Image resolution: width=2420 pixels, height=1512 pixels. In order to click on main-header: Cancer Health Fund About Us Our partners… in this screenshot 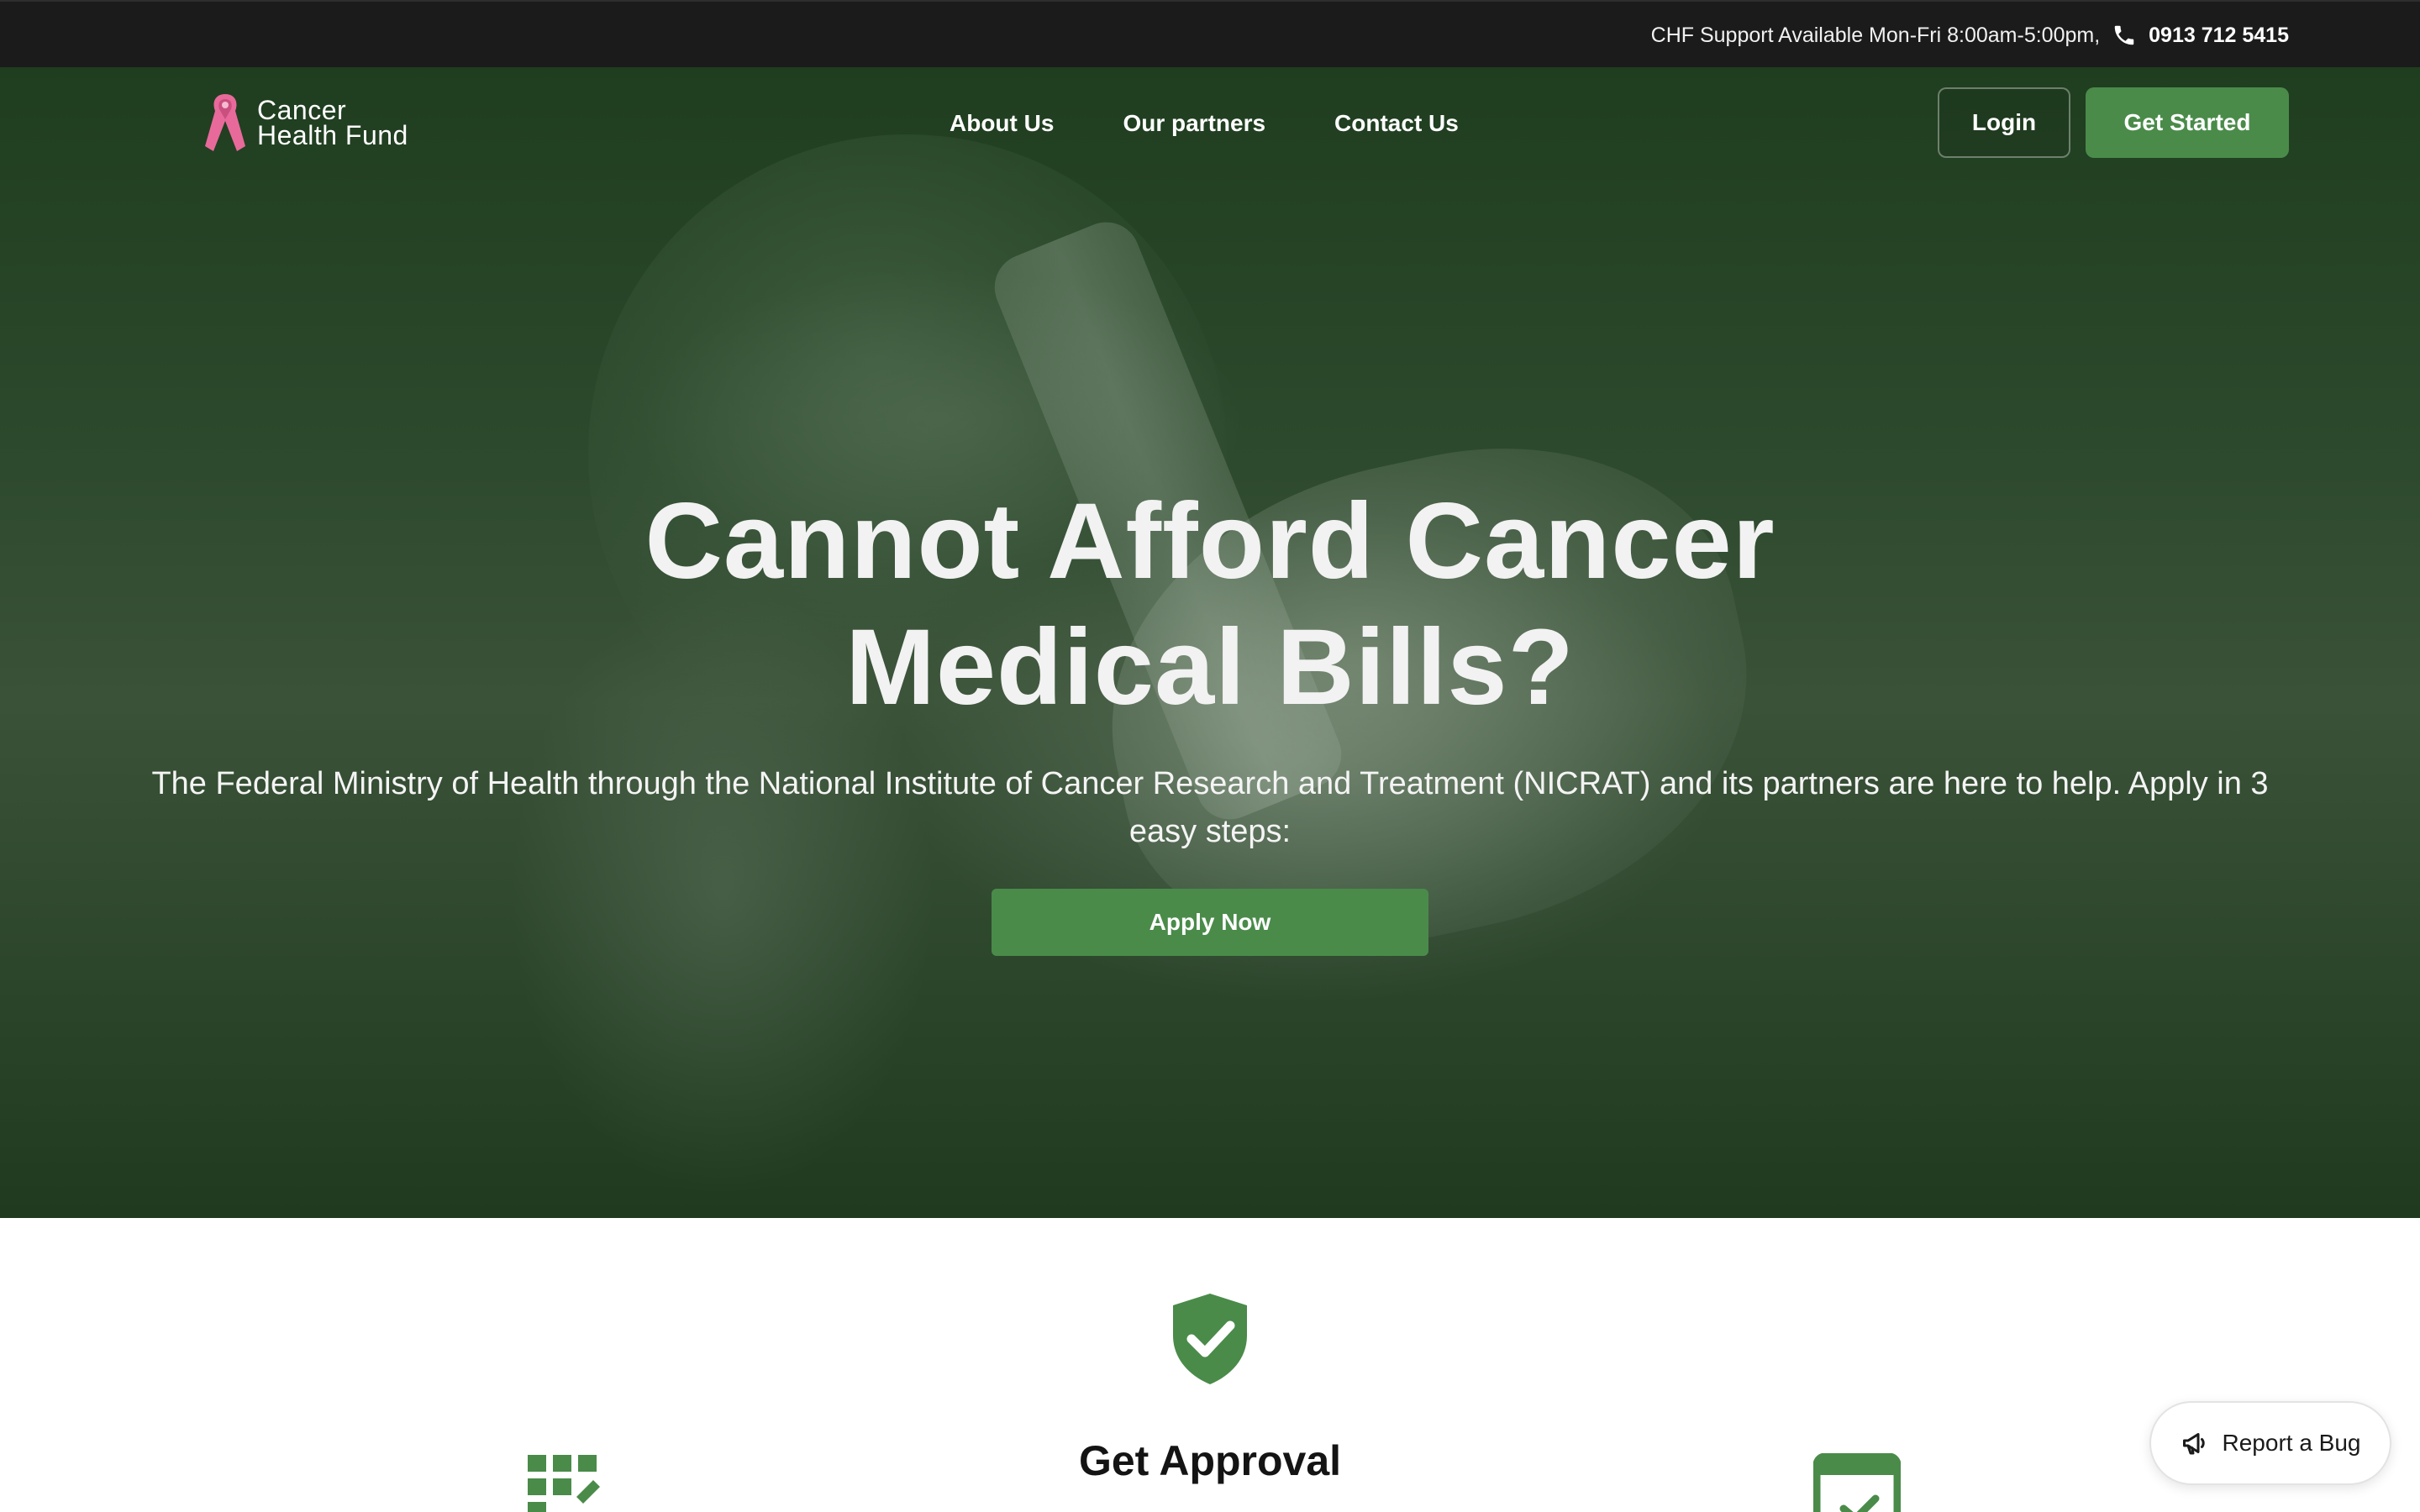, I will do `click(1210, 123)`.